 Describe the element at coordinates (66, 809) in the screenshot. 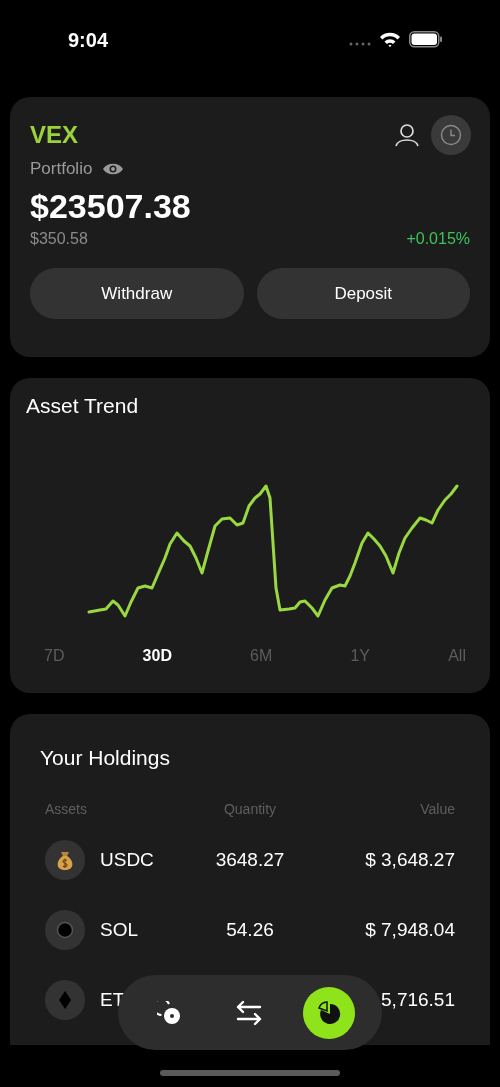

I see `column-header: Assets` at that location.